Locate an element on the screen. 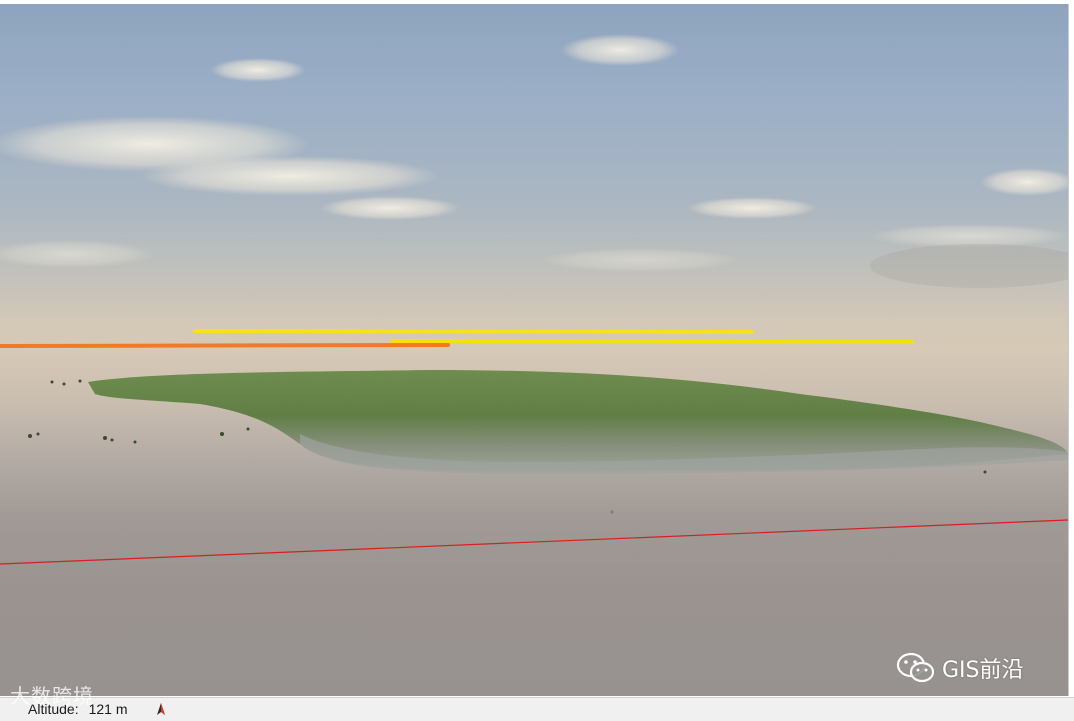 The height and width of the screenshot is (721, 1074). status-bar: Altitude: 121 m is located at coordinates (537, 709).